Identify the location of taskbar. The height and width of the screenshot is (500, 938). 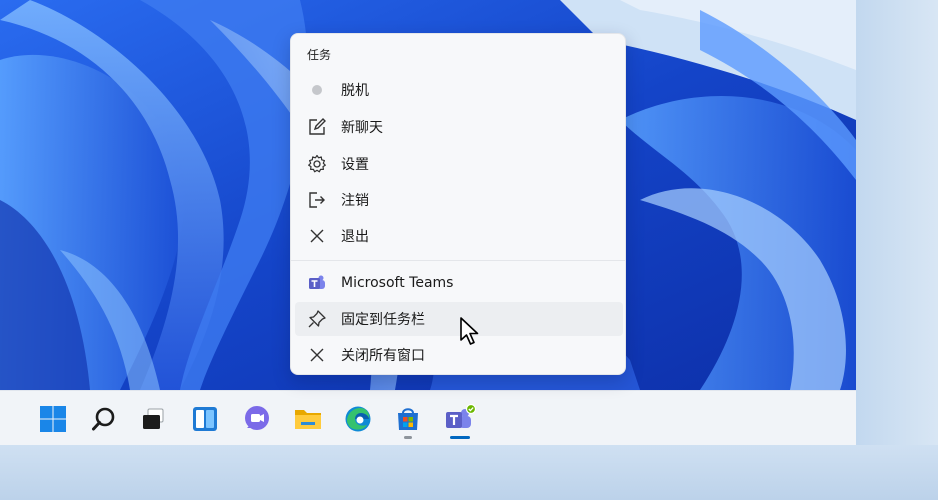
(428, 417).